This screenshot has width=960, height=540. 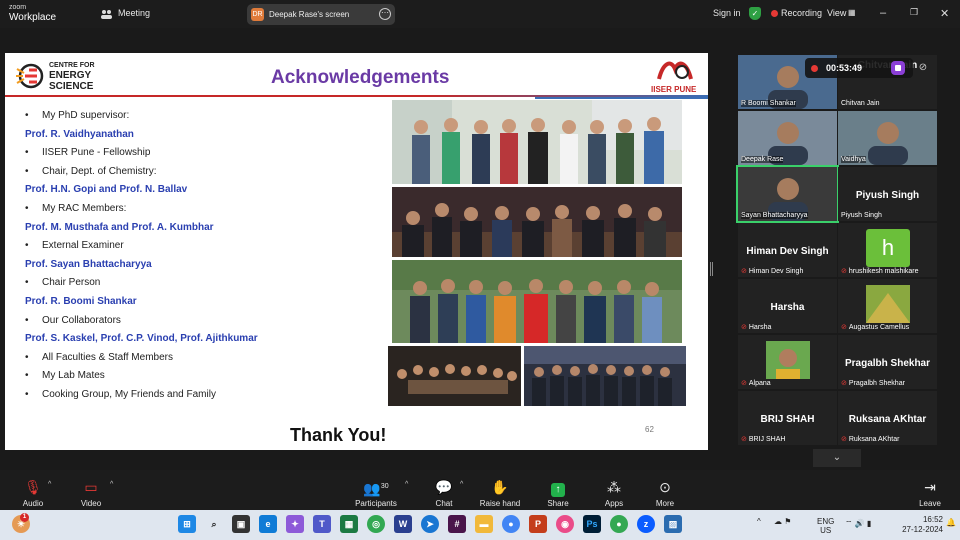 I want to click on video-button: ▭ Video, so click(x=91, y=493).